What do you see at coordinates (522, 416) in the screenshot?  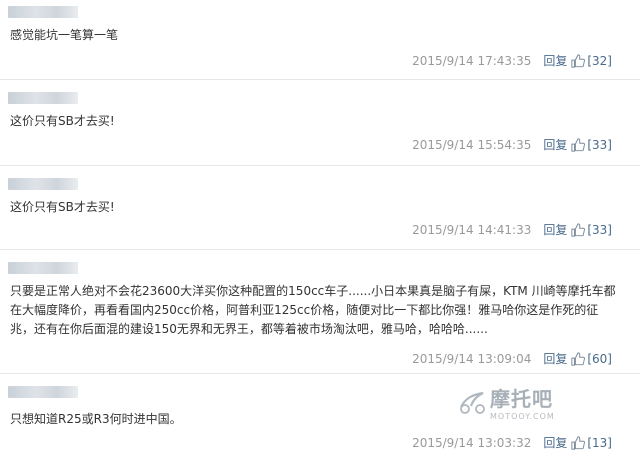 I see `watermark-name-en: MOTOOY.COM` at bounding box center [522, 416].